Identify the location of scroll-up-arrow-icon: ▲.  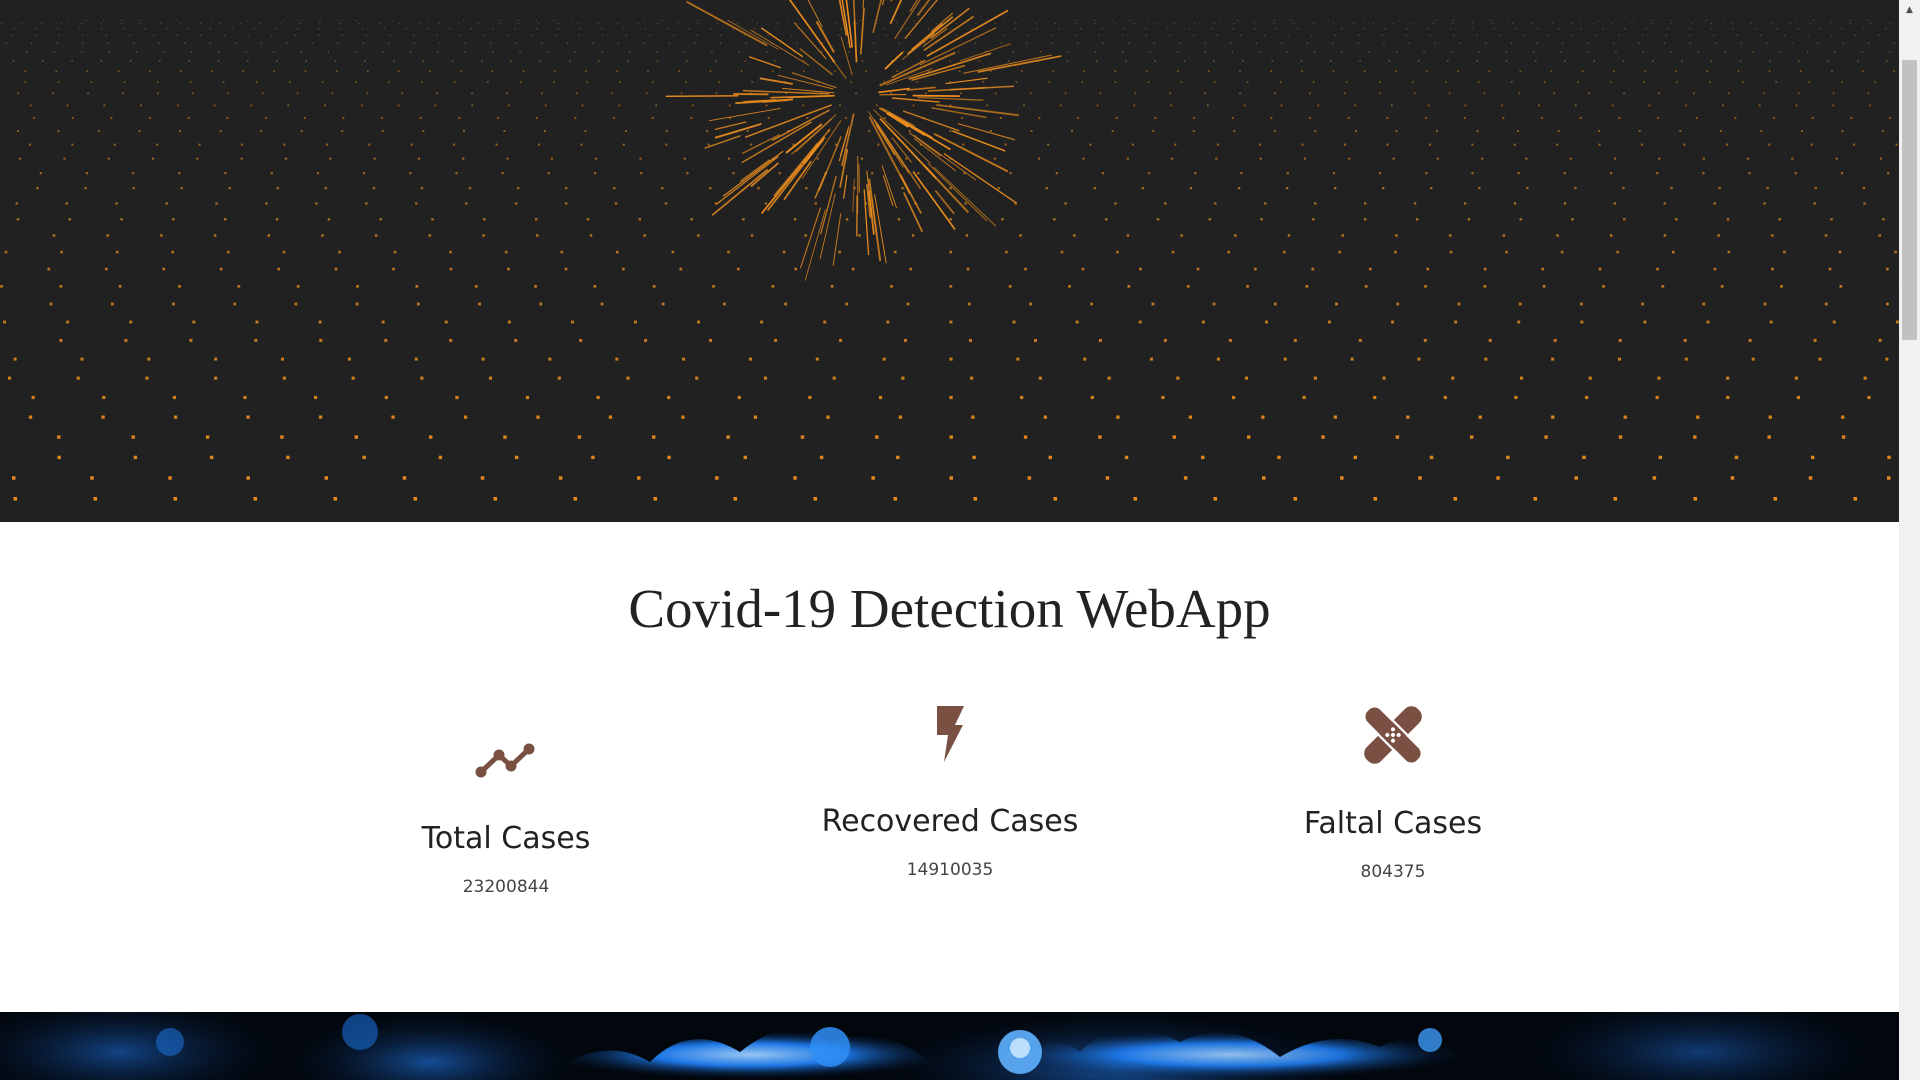
(1909, 10).